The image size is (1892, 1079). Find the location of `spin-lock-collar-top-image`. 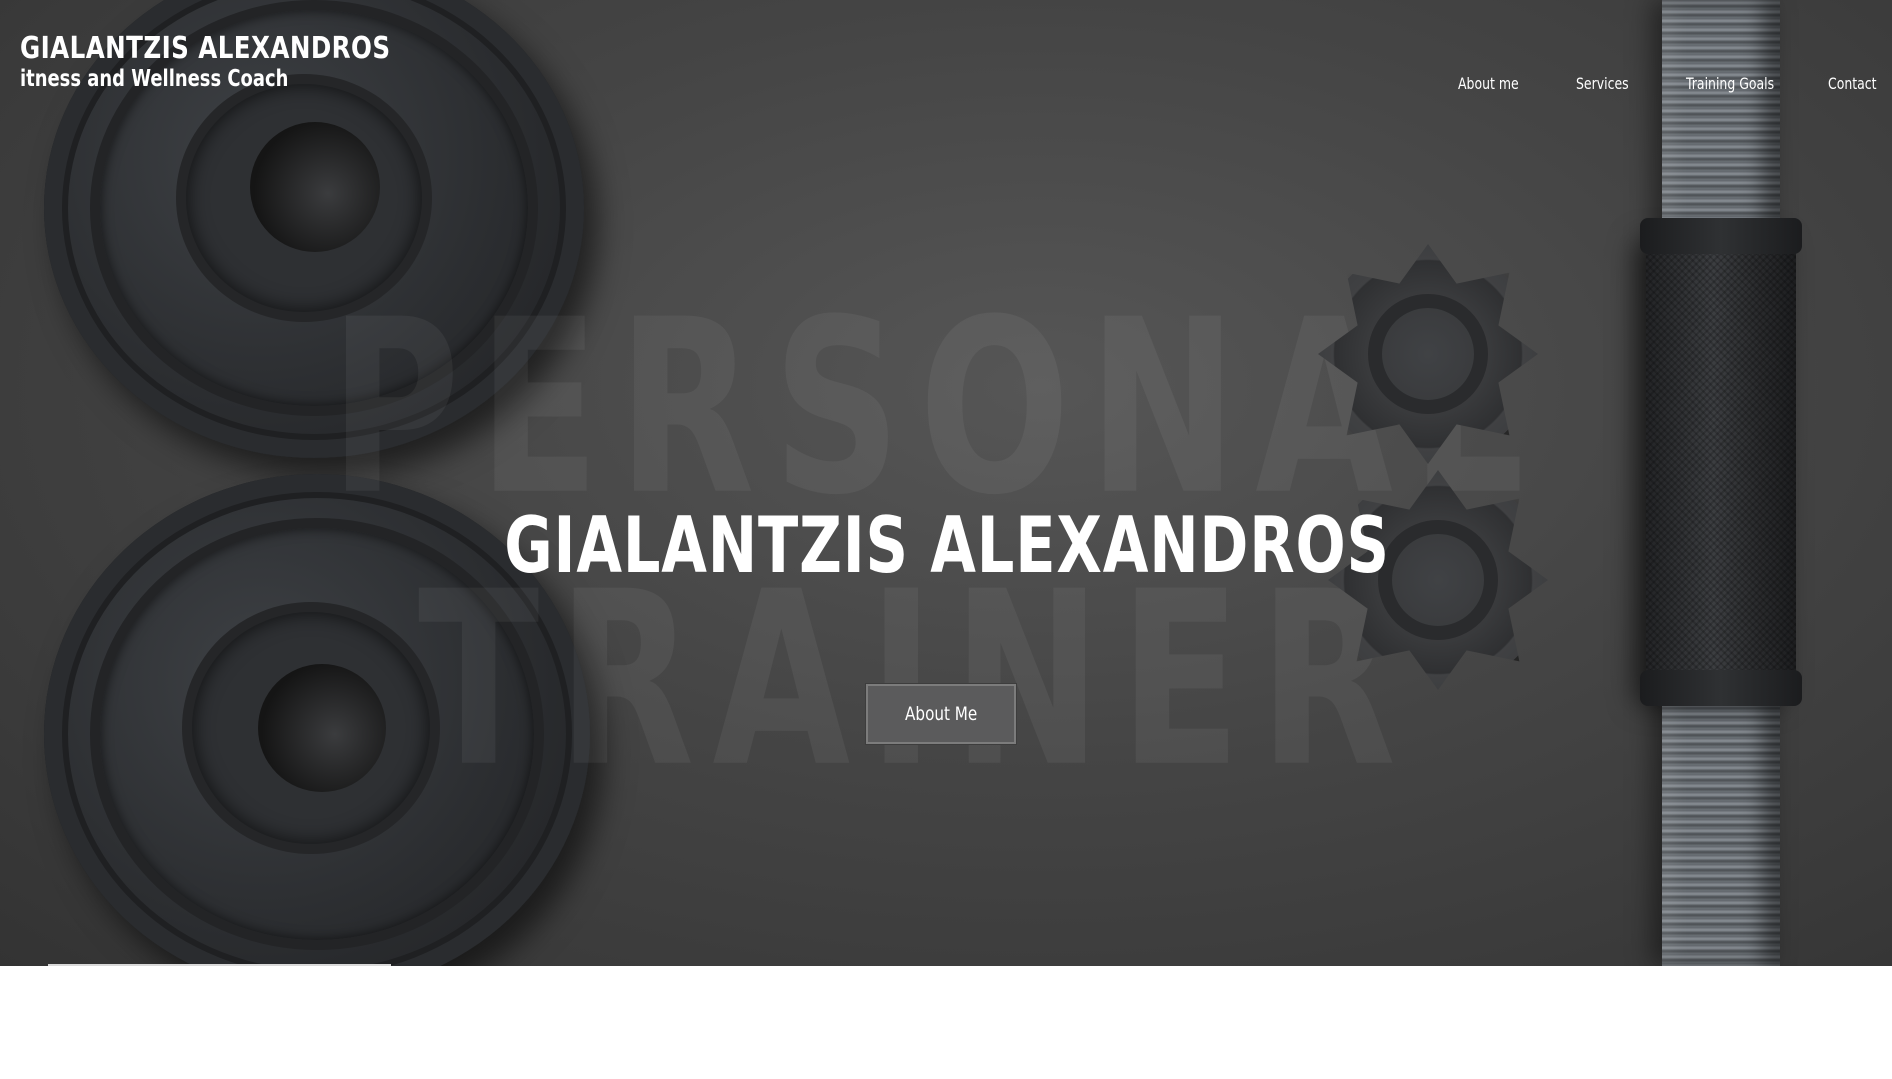

spin-lock-collar-top-image is located at coordinates (1428, 354).